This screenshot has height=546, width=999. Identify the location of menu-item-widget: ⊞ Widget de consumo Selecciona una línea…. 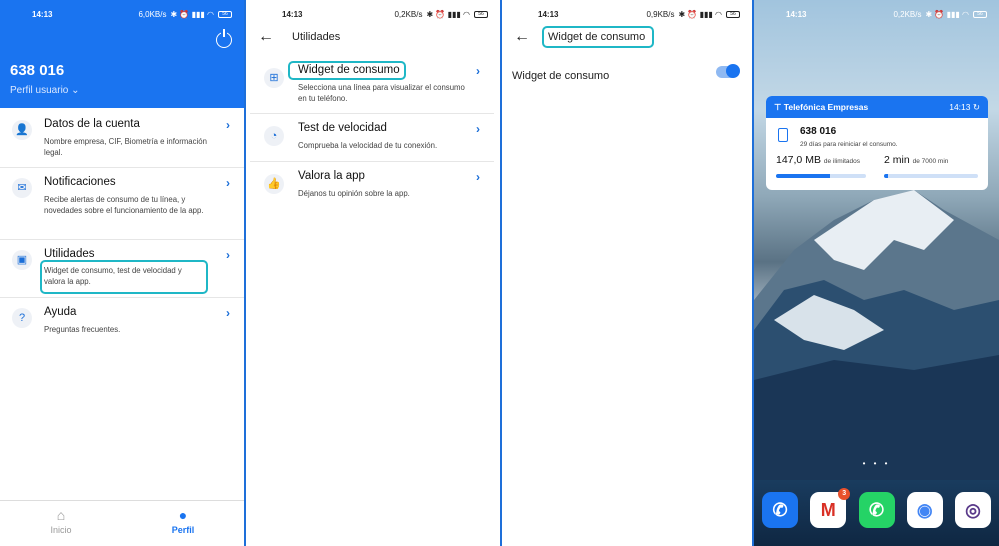
(372, 85).